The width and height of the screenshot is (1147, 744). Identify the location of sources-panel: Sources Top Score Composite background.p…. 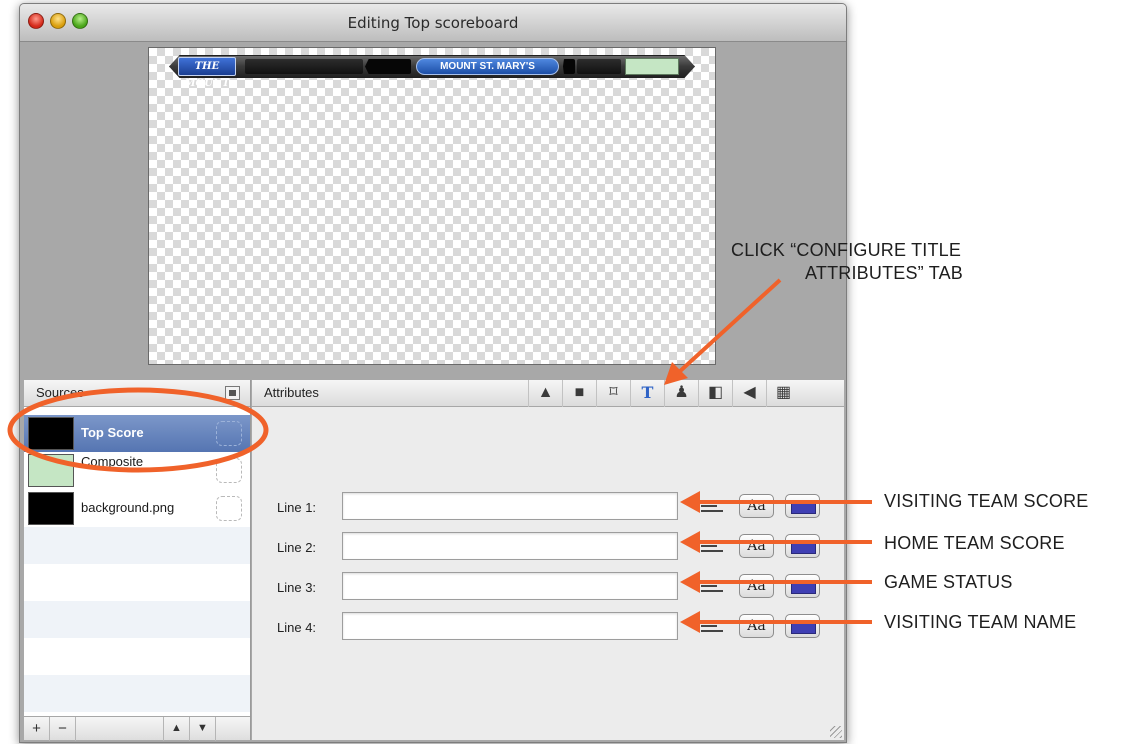
(137, 560).